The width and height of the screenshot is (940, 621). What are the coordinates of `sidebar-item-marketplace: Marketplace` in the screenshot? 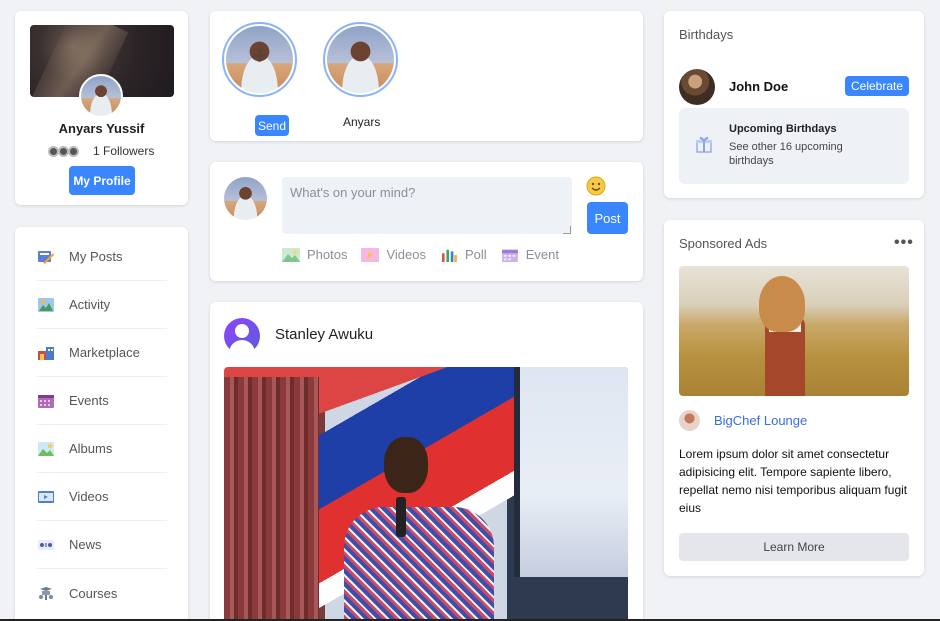 It's located at (102, 353).